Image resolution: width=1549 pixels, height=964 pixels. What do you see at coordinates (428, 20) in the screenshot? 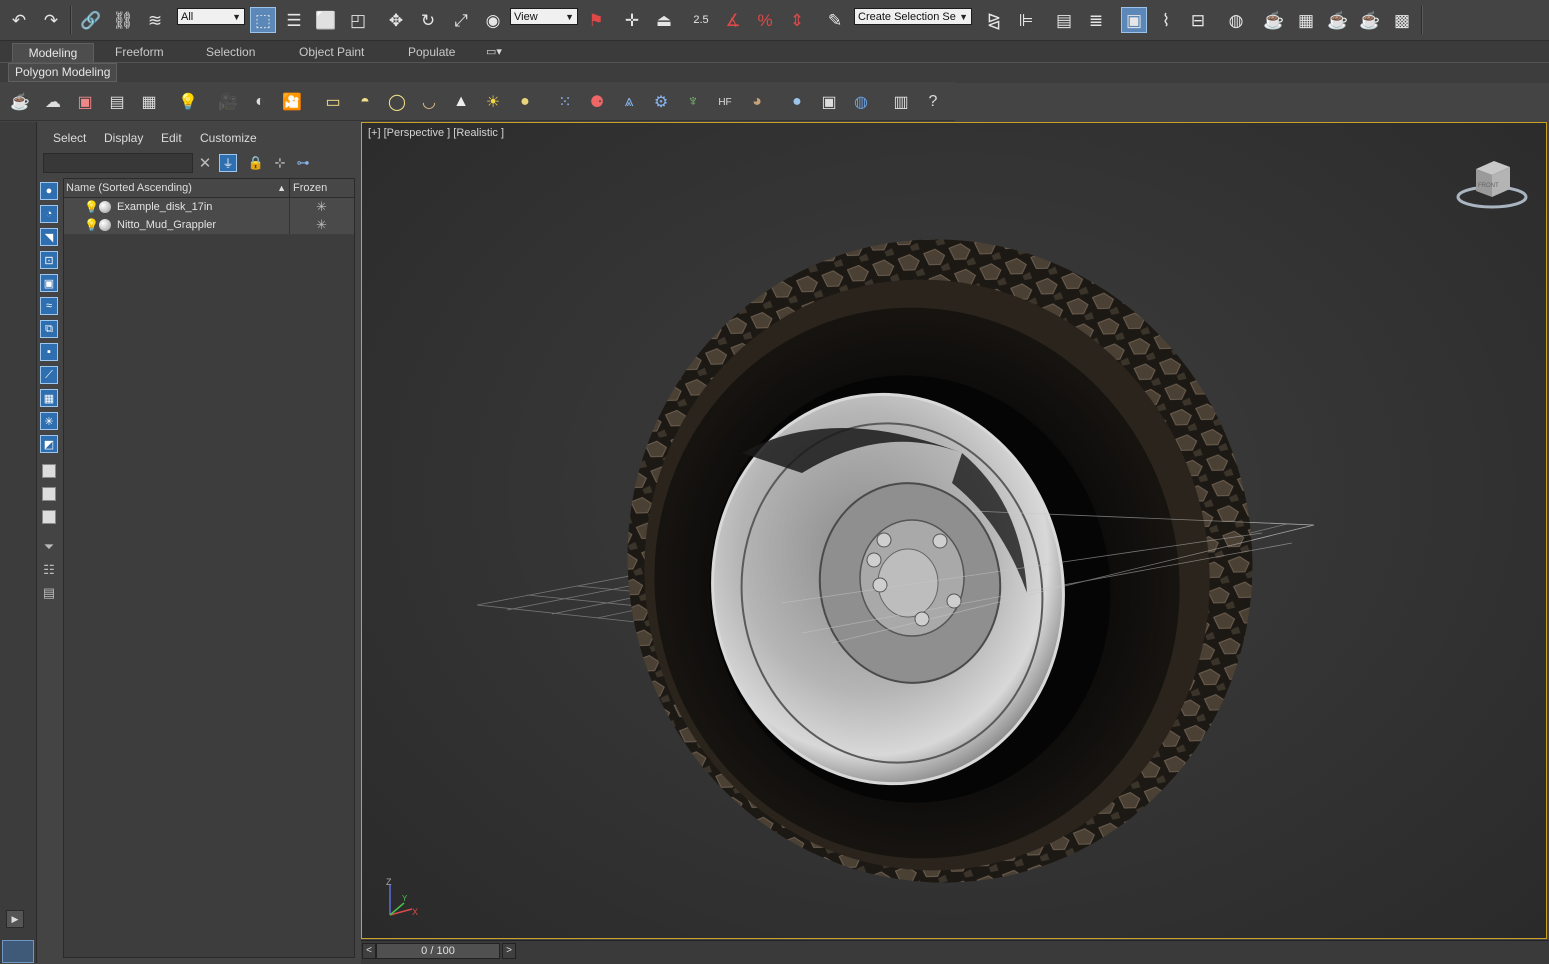
I see `rotate-icon: ↻` at bounding box center [428, 20].